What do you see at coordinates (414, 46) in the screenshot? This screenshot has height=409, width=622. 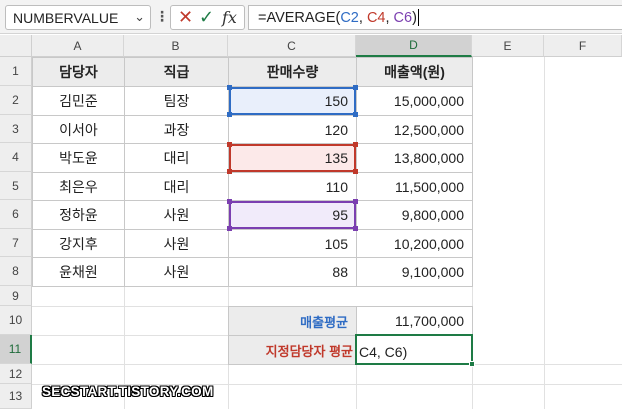 I see `column-header-d: D` at bounding box center [414, 46].